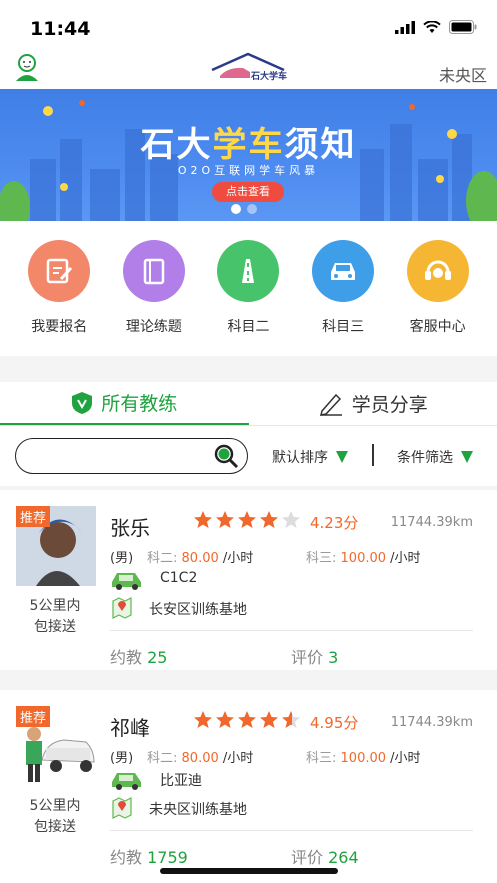  Describe the element at coordinates (334, 523) in the screenshot. I see `rating-score: 4.23分` at that location.